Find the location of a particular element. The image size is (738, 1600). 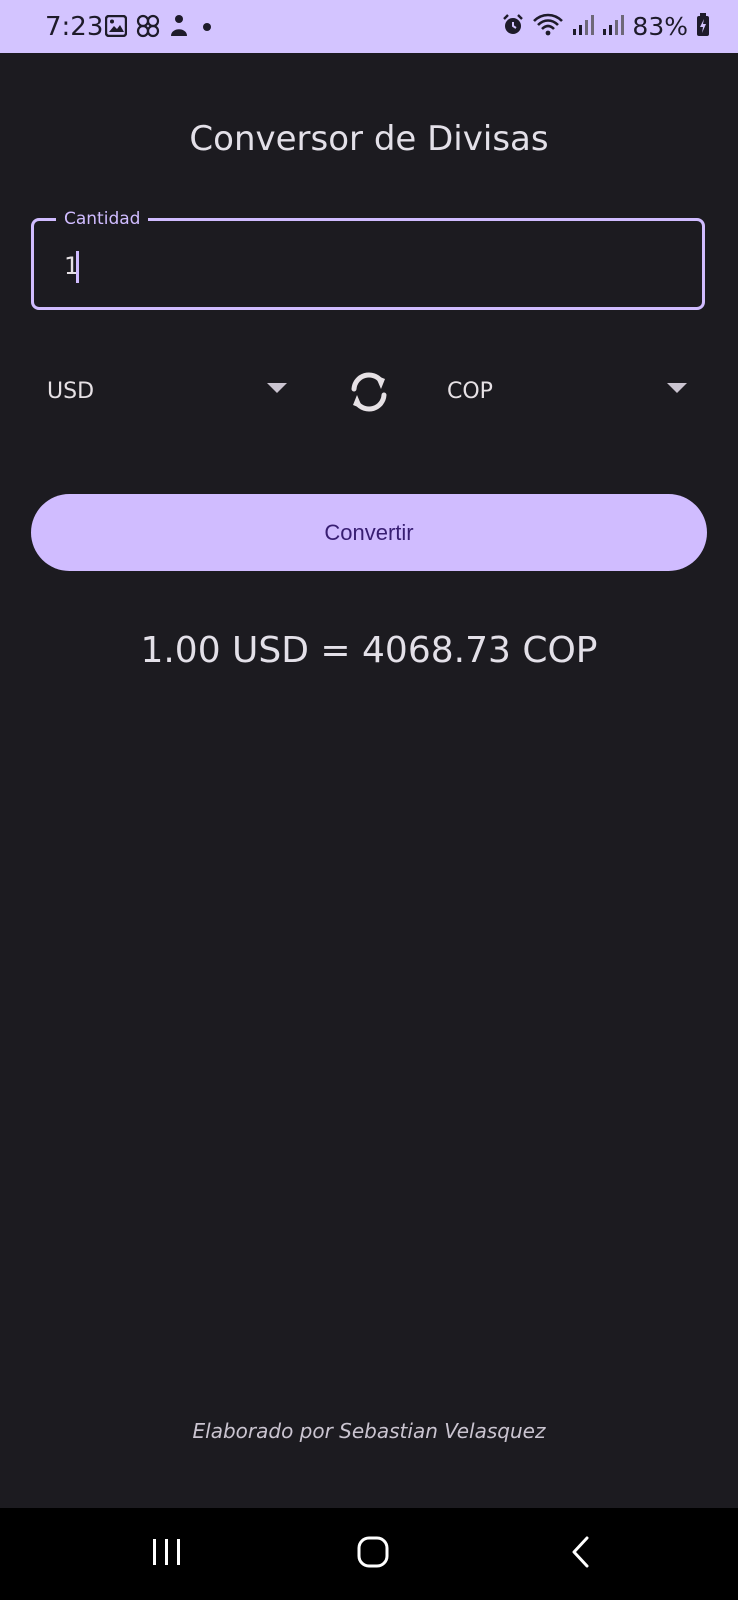

amount-field: Cantidad 1 is located at coordinates (368, 258).